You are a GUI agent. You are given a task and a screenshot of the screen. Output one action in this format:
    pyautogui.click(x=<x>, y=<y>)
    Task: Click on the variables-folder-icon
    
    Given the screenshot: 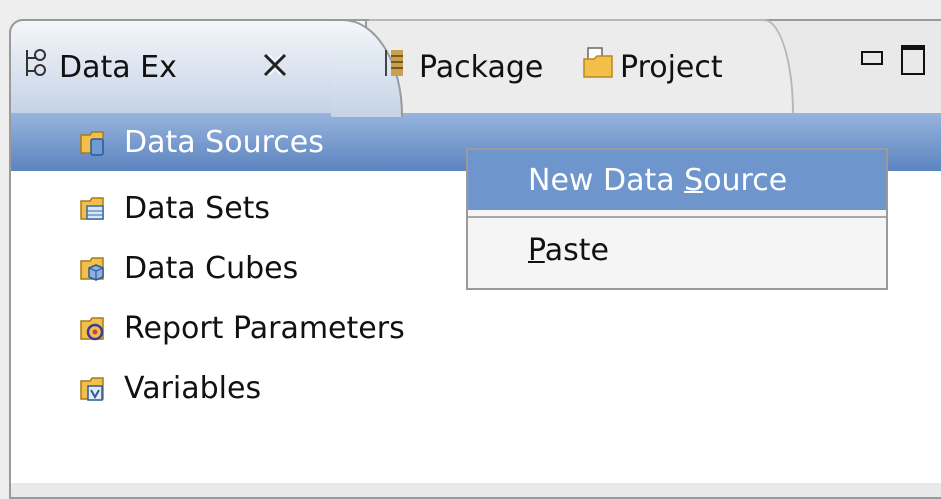 What is the action you would take?
    pyautogui.click(x=94, y=392)
    